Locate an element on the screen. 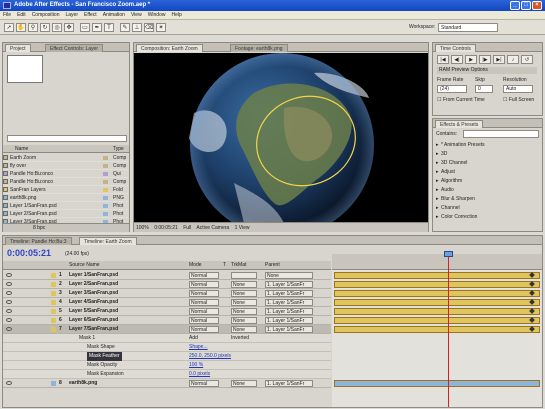  layer-name: Layer 2/SanFran.psd is located at coordinates (93, 284).